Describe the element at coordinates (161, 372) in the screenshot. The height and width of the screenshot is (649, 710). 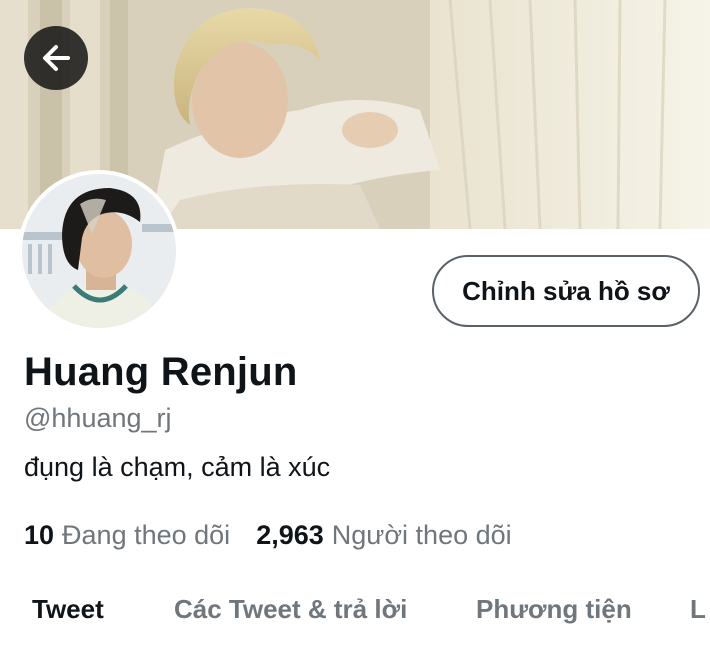
I see `profile-name: Huang Renjun` at that location.